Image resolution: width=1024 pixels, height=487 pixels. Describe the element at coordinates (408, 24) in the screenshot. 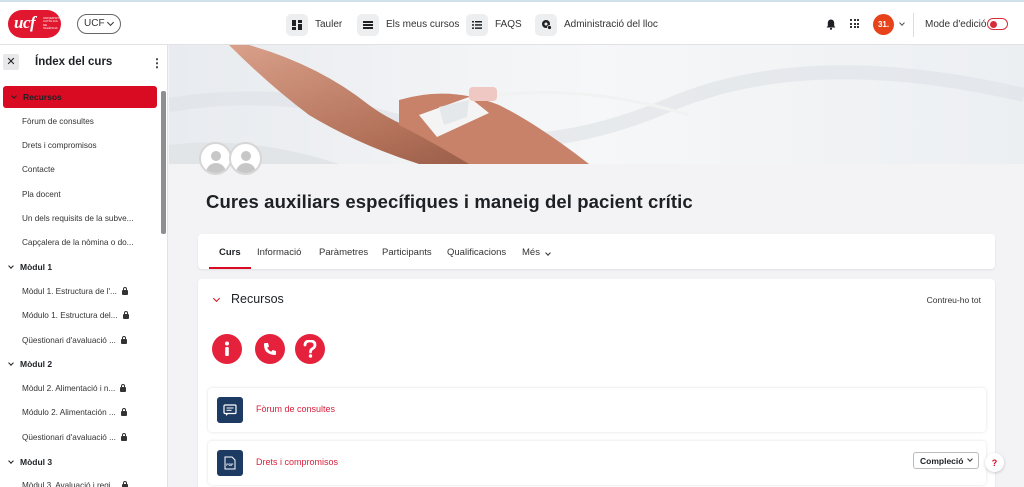

I see `nav-my-courses: Els meus cursos` at that location.